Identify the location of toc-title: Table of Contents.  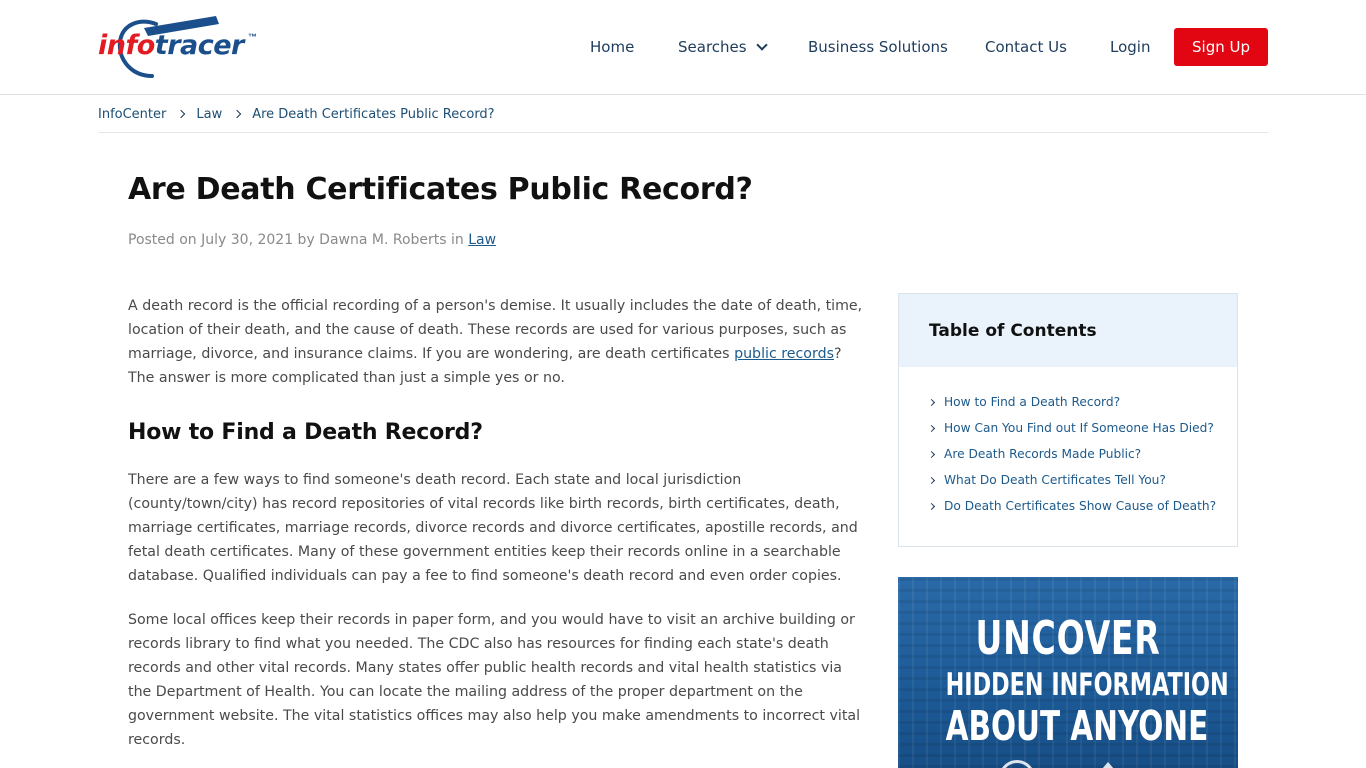
(1068, 330).